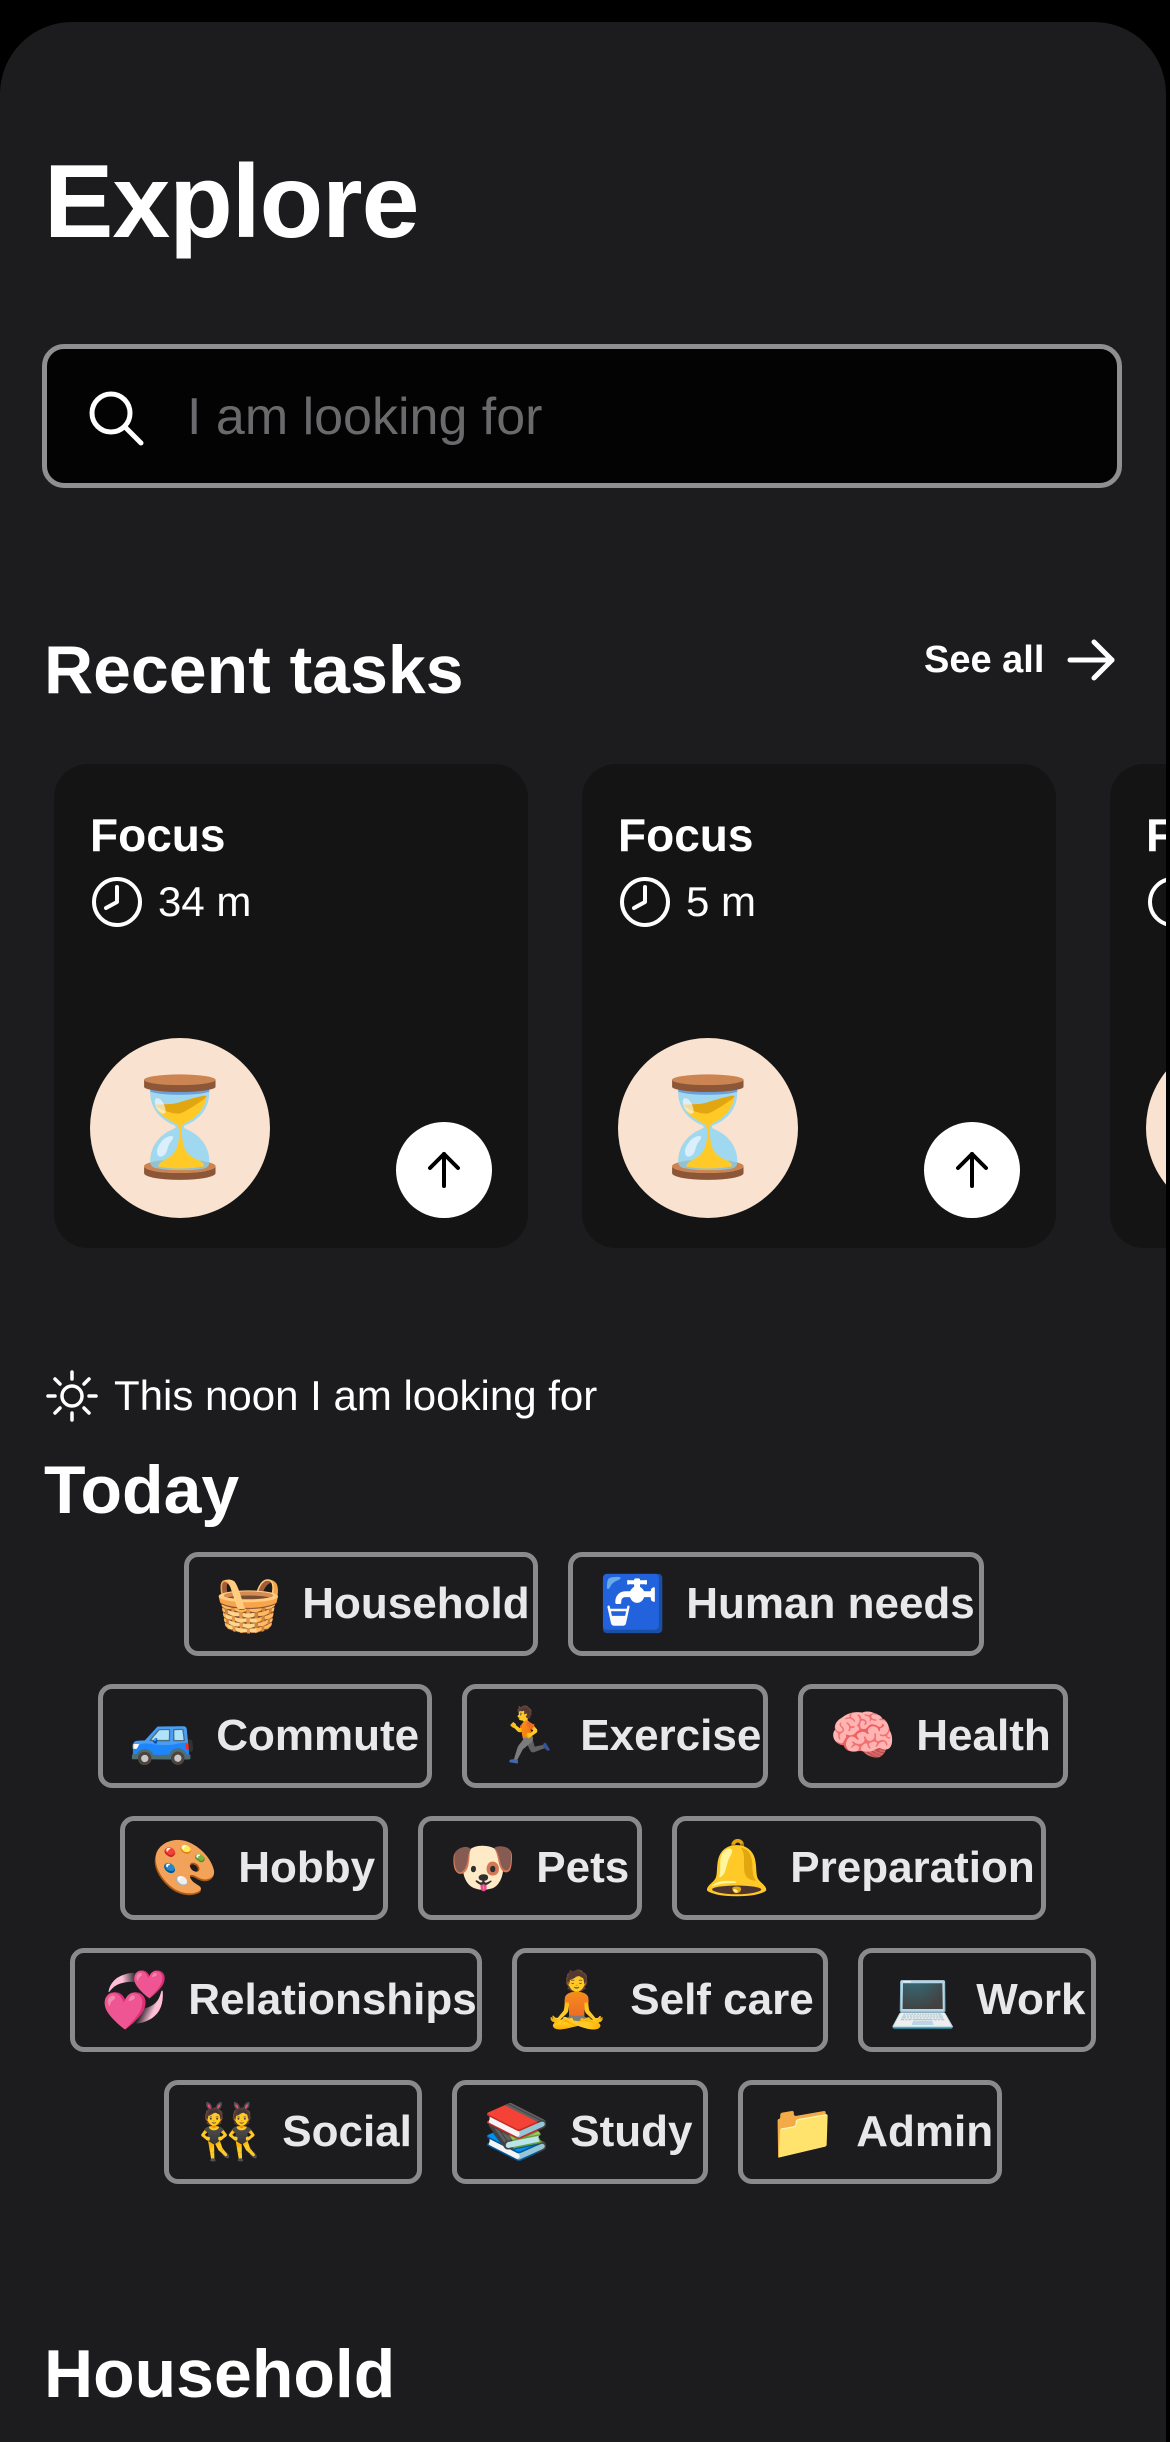 The width and height of the screenshot is (1170, 2442). Describe the element at coordinates (819, 1006) in the screenshot. I see `recent-task-card: Focus 5 m ⏳` at that location.